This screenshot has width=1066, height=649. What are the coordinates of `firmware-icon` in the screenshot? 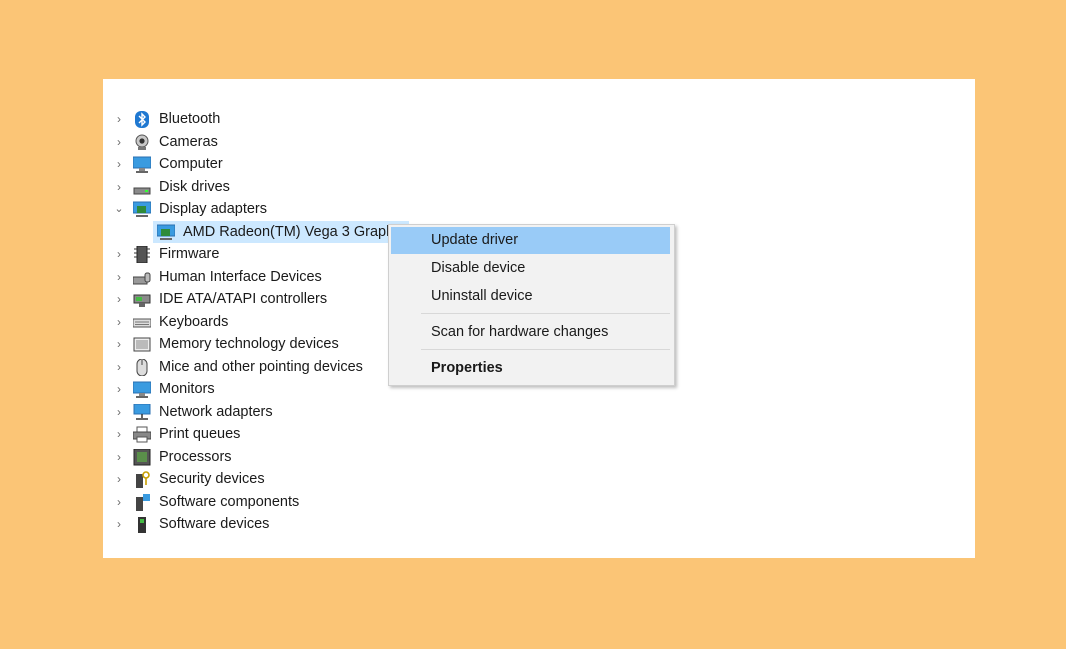 It's located at (142, 254).